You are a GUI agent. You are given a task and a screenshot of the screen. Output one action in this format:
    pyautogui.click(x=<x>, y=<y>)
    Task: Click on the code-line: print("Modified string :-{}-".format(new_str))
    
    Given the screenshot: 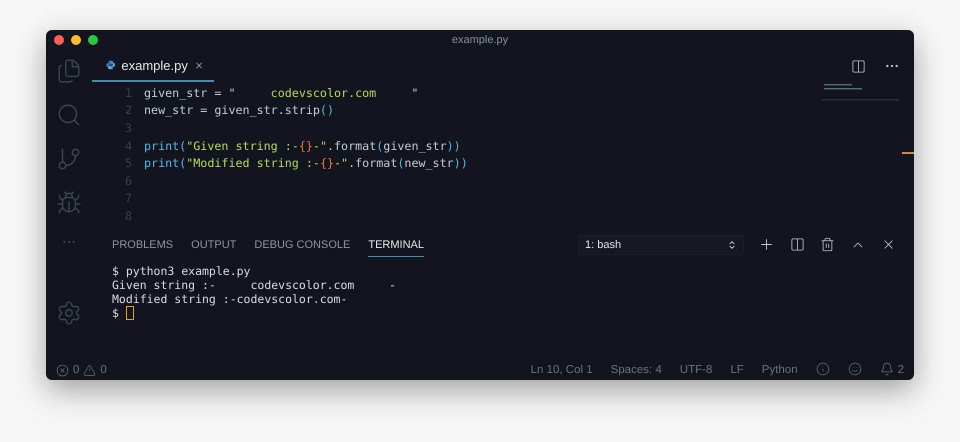 What is the action you would take?
    pyautogui.click(x=306, y=163)
    